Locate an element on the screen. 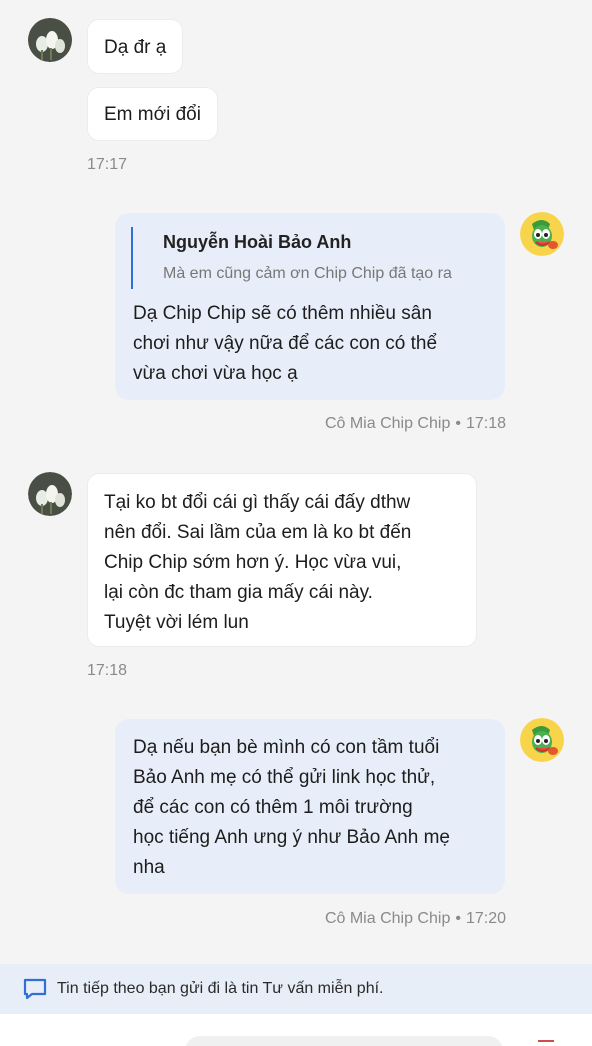 This screenshot has width=592, height=1046. chat-bubble-icon is located at coordinates (35, 989).